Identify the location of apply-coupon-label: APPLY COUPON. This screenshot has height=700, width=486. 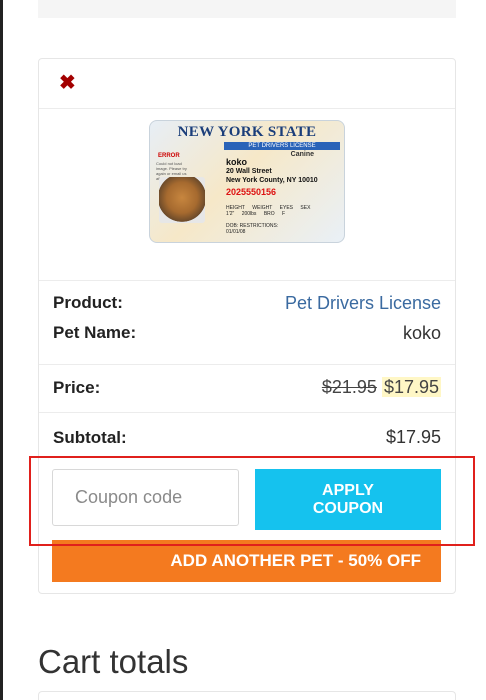
(348, 500).